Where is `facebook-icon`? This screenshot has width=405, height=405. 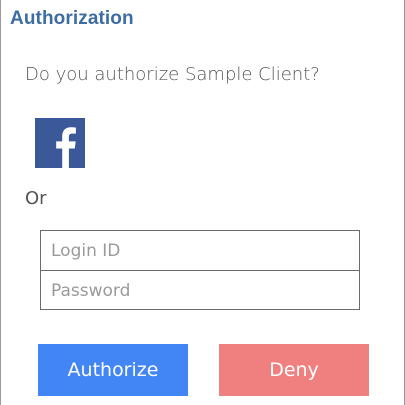
facebook-icon is located at coordinates (60, 143).